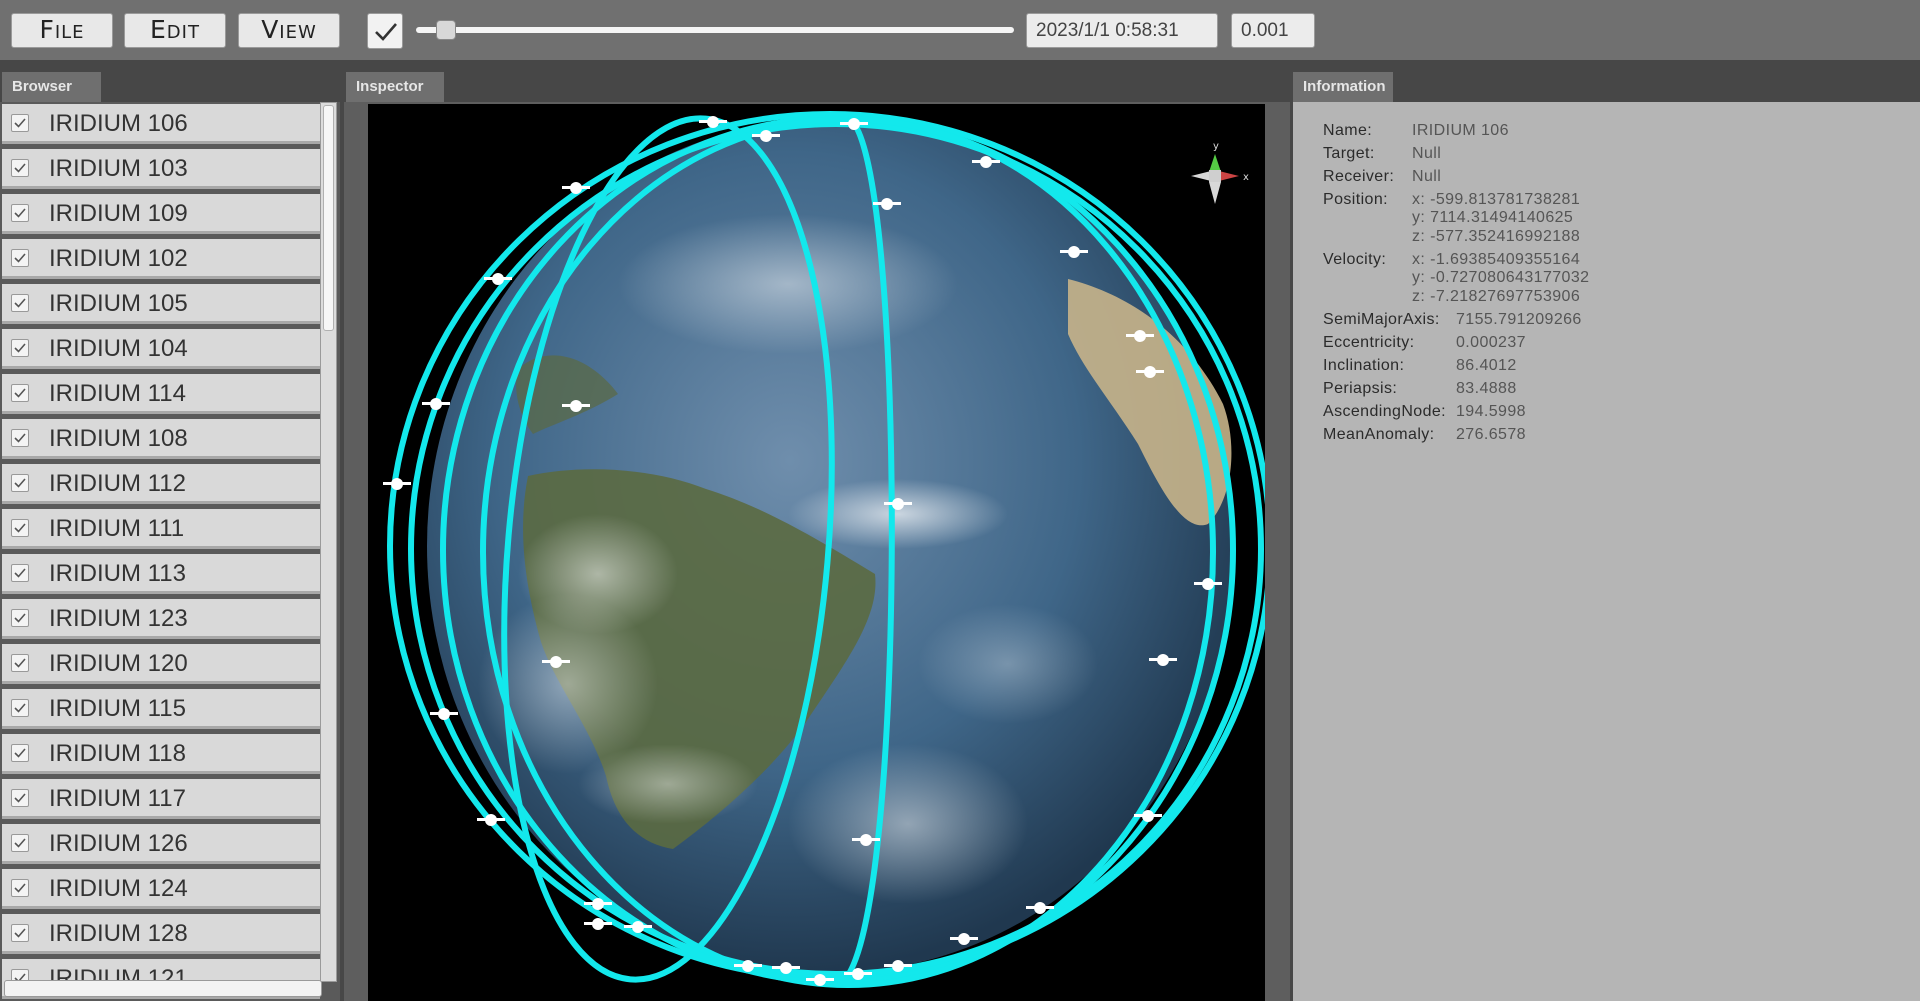 The width and height of the screenshot is (1920, 1001). What do you see at coordinates (445, 30) in the screenshot?
I see `timeline-slider-thumb` at bounding box center [445, 30].